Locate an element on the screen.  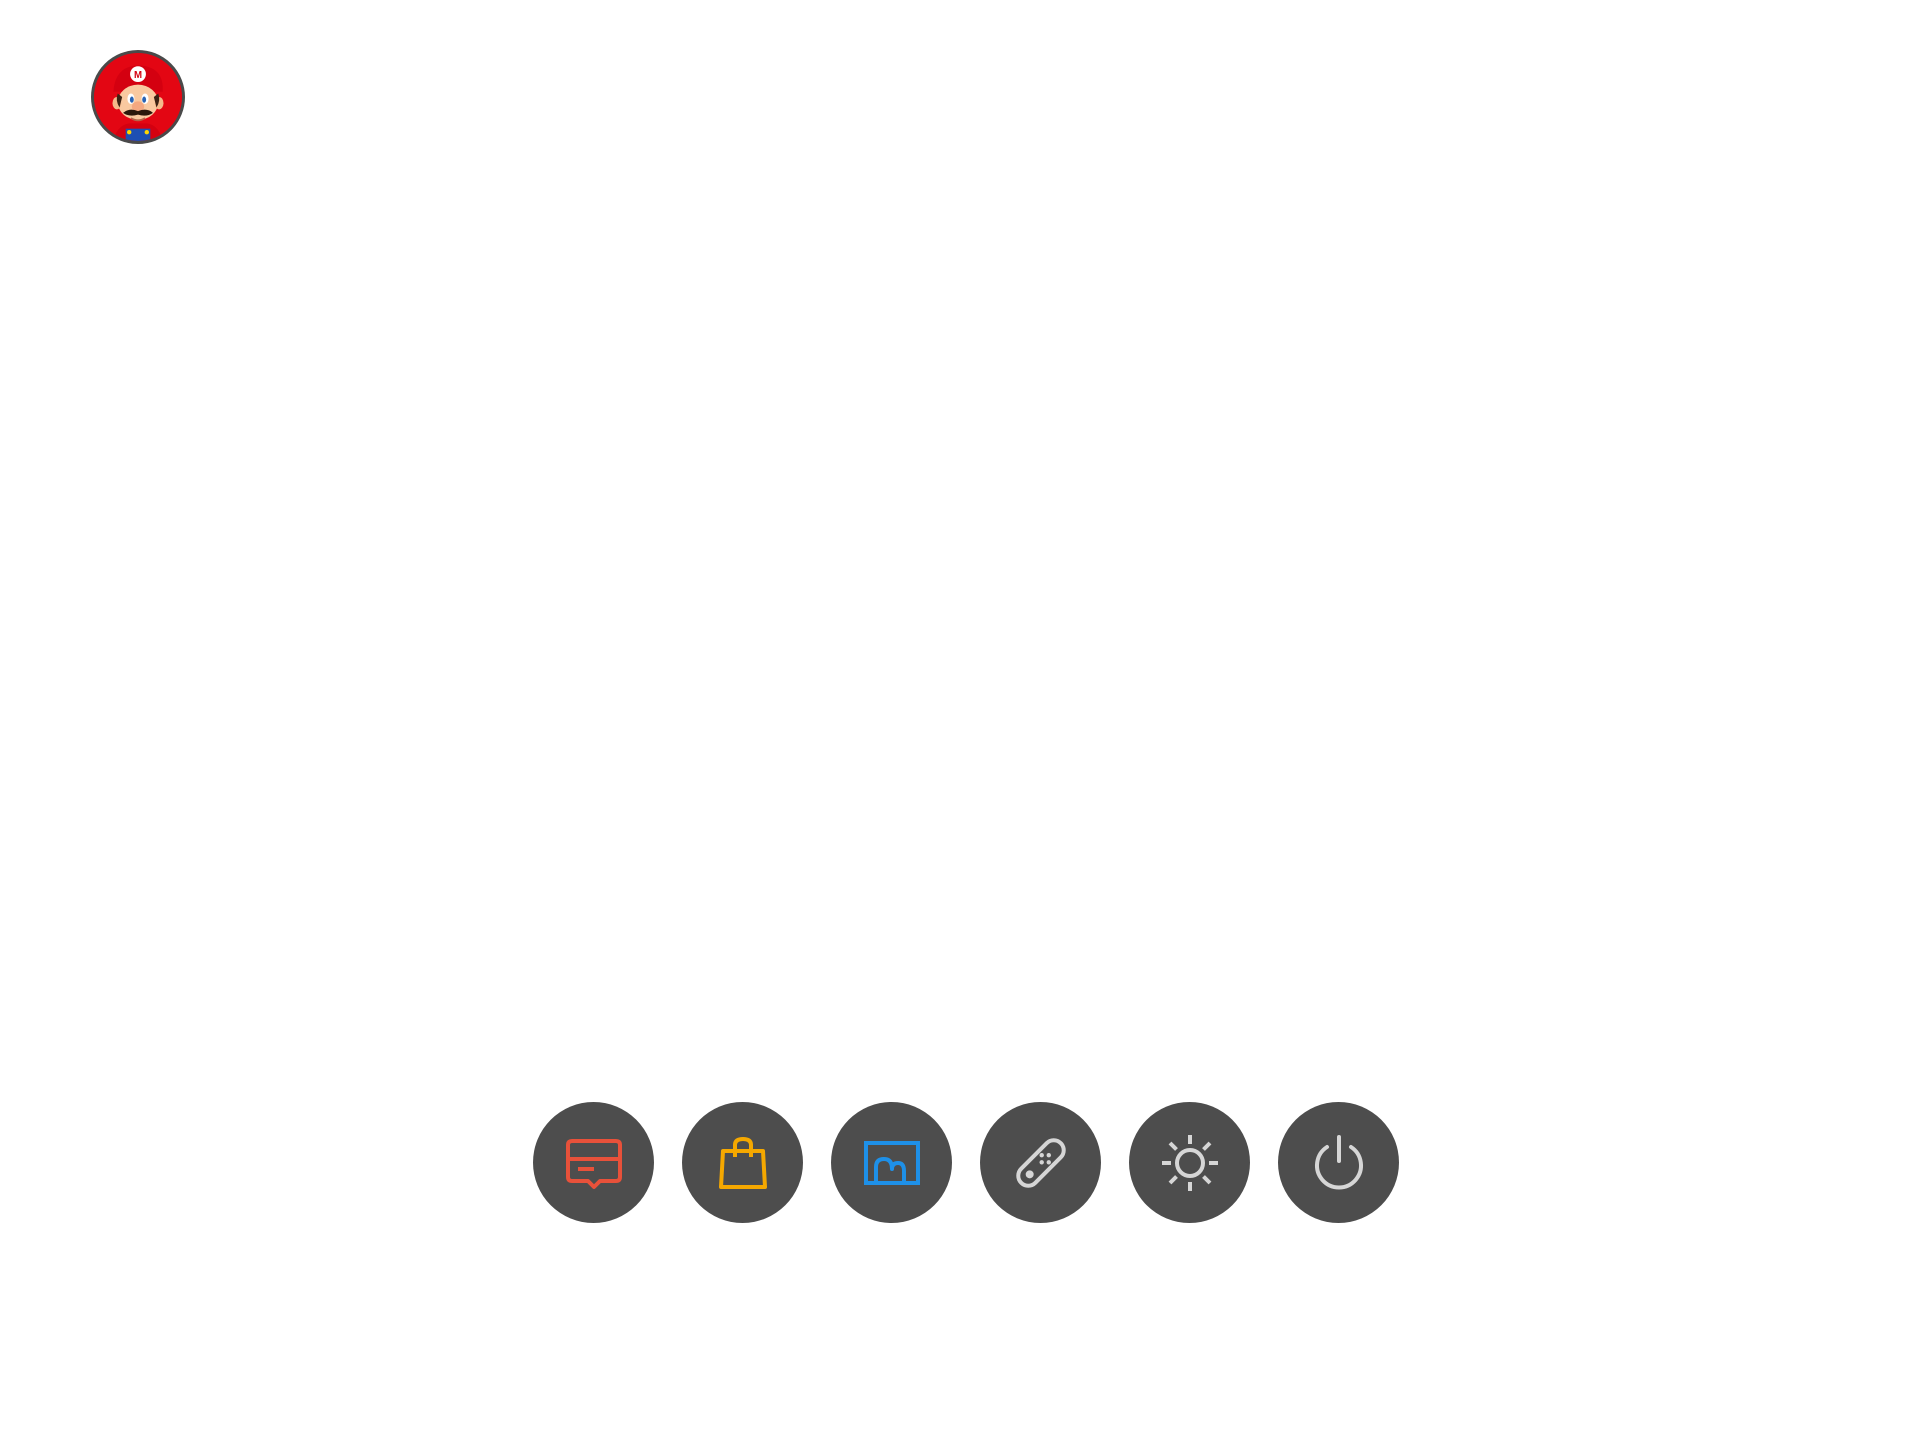
album-button is located at coordinates (891, 1162).